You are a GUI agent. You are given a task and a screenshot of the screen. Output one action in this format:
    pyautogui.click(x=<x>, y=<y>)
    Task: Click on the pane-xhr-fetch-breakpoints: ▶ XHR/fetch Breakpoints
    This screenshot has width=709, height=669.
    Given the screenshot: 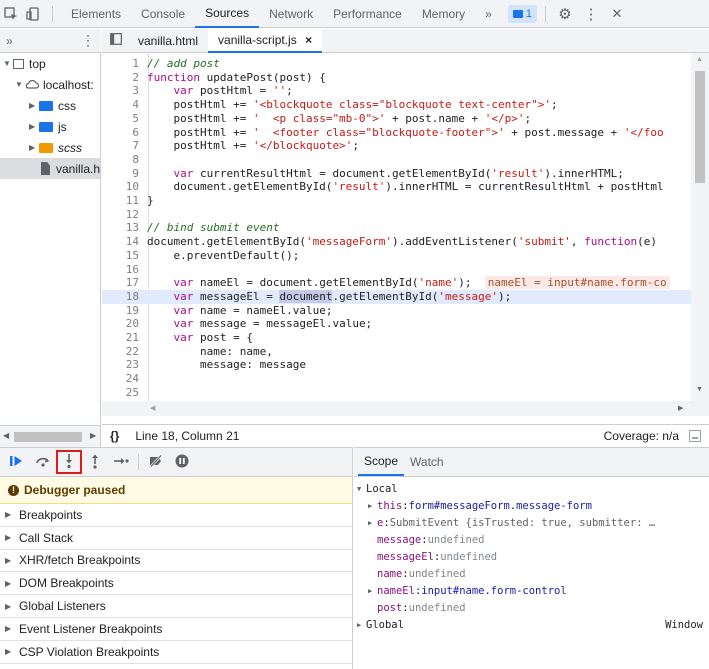 What is the action you would take?
    pyautogui.click(x=176, y=561)
    